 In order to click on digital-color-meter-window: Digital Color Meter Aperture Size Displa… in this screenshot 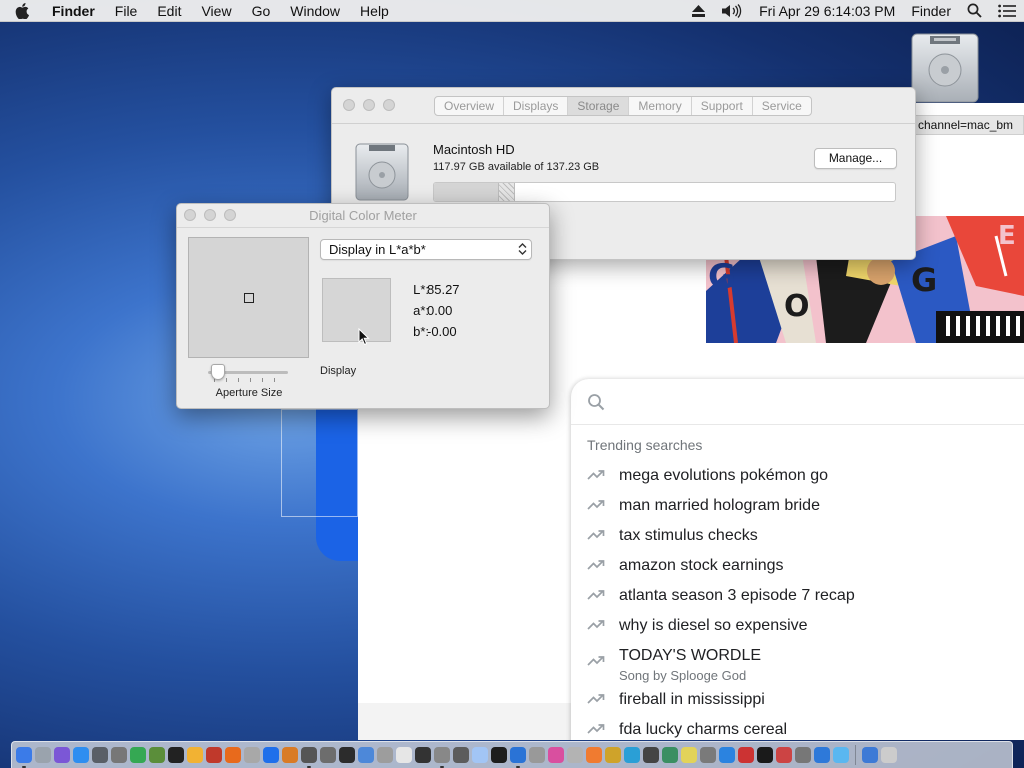, I will do `click(363, 306)`.